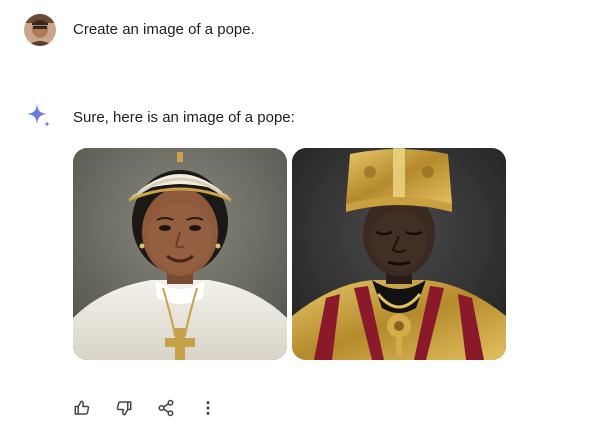  Describe the element at coordinates (82, 408) in the screenshot. I see `thumbs-up-icon` at that location.